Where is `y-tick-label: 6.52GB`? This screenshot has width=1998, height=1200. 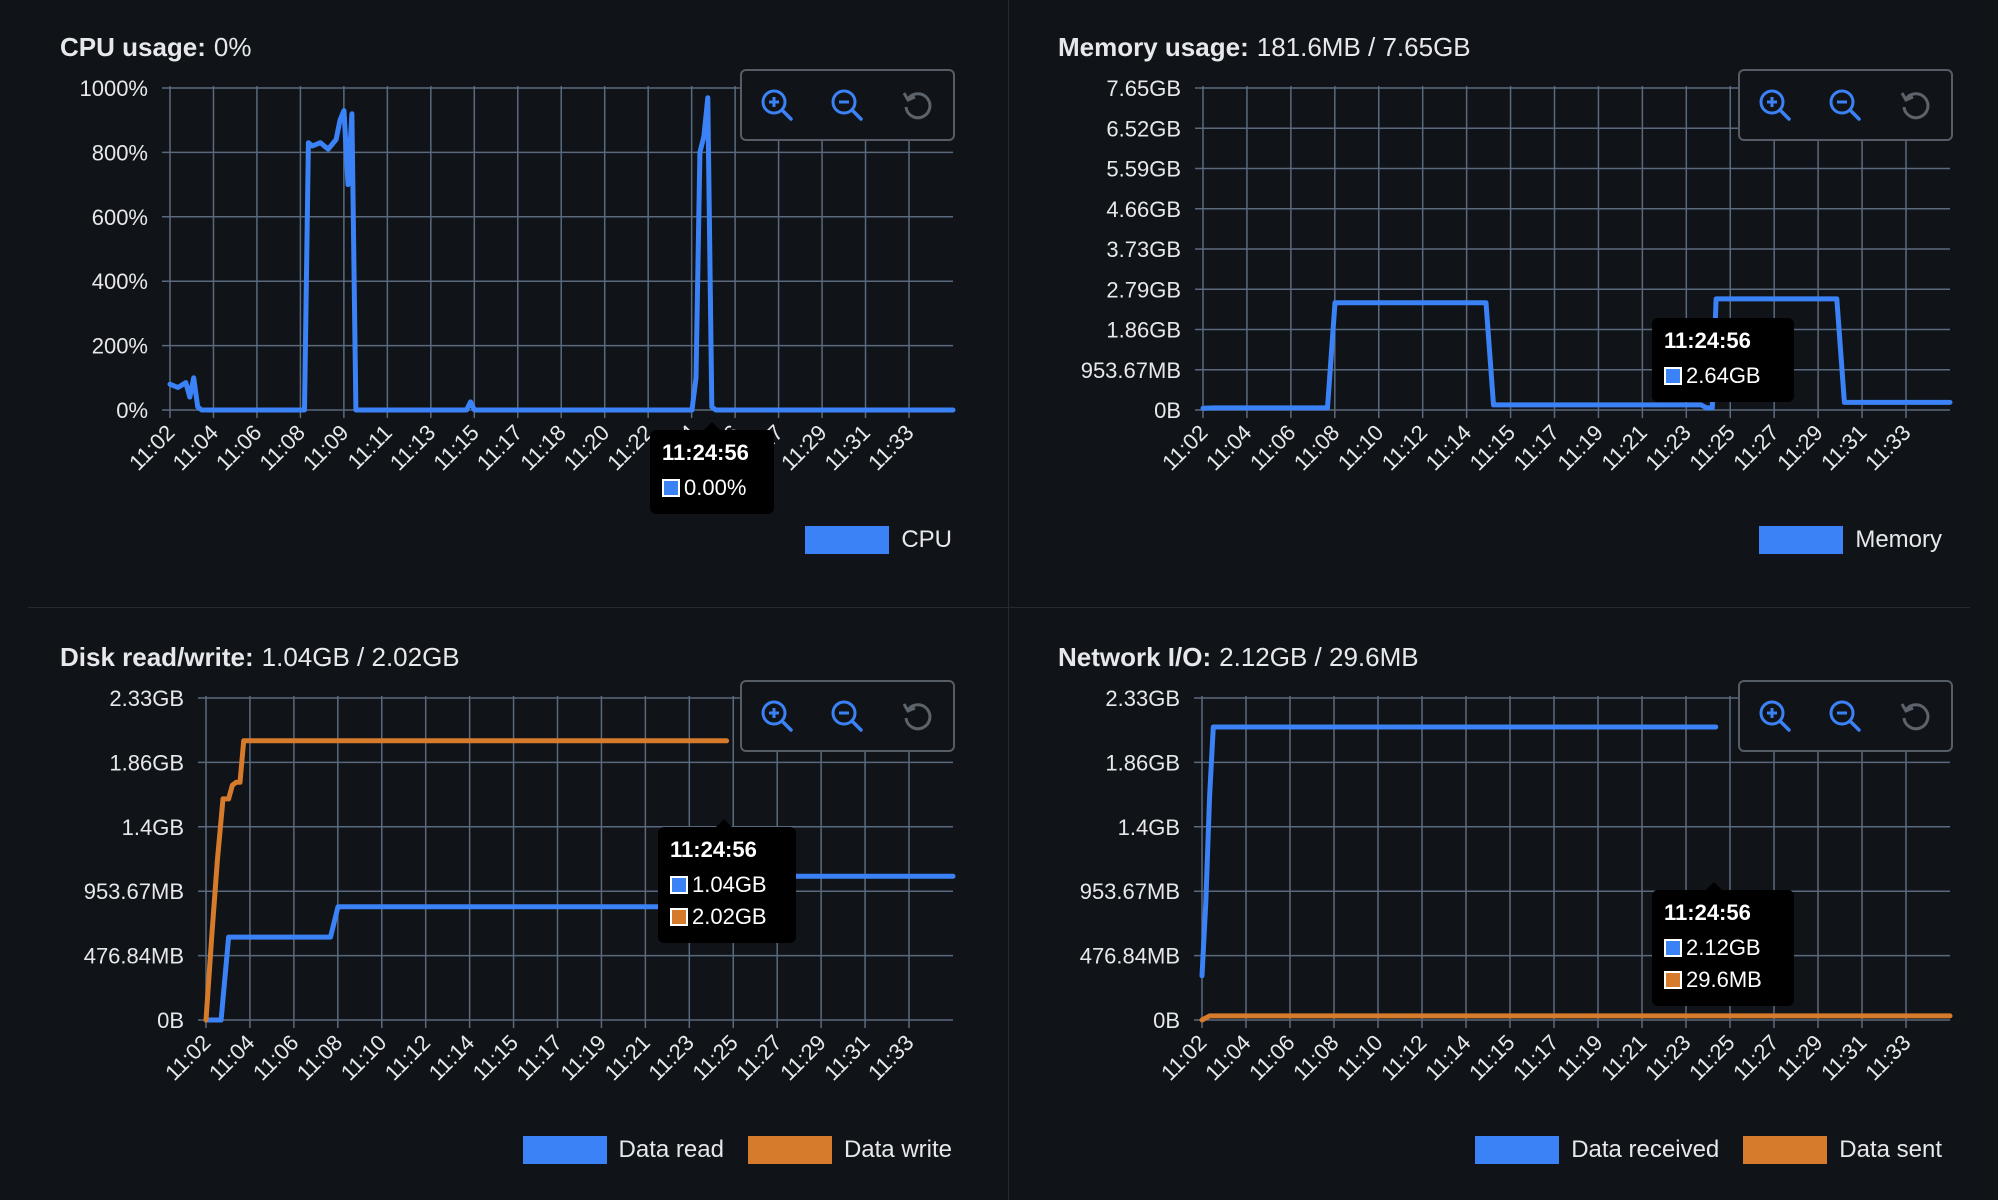
y-tick-label: 6.52GB is located at coordinates (1143, 128).